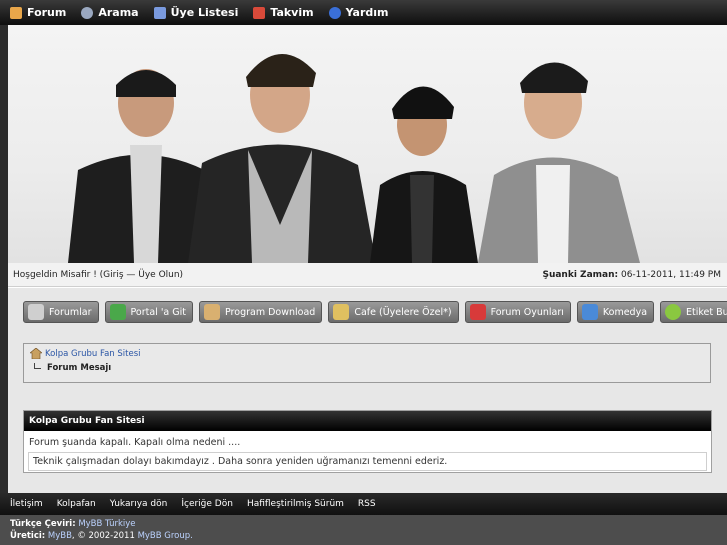  I want to click on forum-icon, so click(36, 312).